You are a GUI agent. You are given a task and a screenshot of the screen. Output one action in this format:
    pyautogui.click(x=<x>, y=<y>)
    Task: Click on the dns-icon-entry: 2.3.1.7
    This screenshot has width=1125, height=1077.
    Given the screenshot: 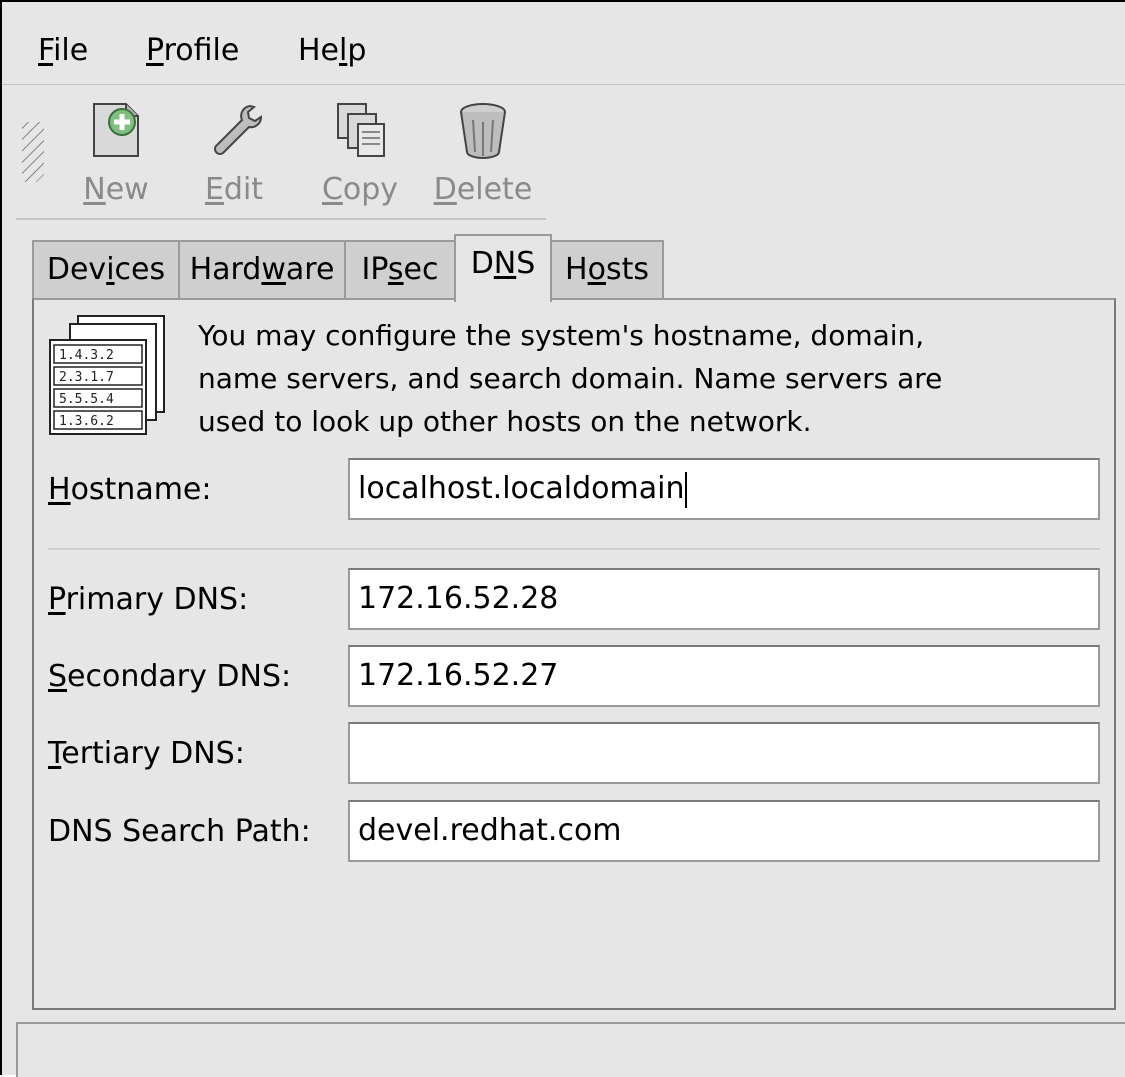 What is the action you would take?
    pyautogui.click(x=86, y=377)
    